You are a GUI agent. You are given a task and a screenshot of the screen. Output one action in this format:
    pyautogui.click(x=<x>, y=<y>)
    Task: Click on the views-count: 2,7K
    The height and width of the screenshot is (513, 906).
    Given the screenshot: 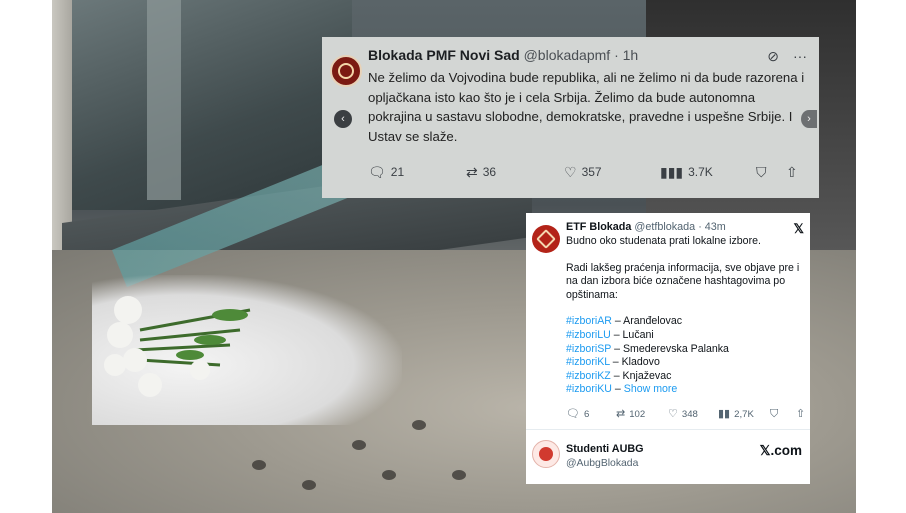 What is the action you would take?
    pyautogui.click(x=744, y=414)
    